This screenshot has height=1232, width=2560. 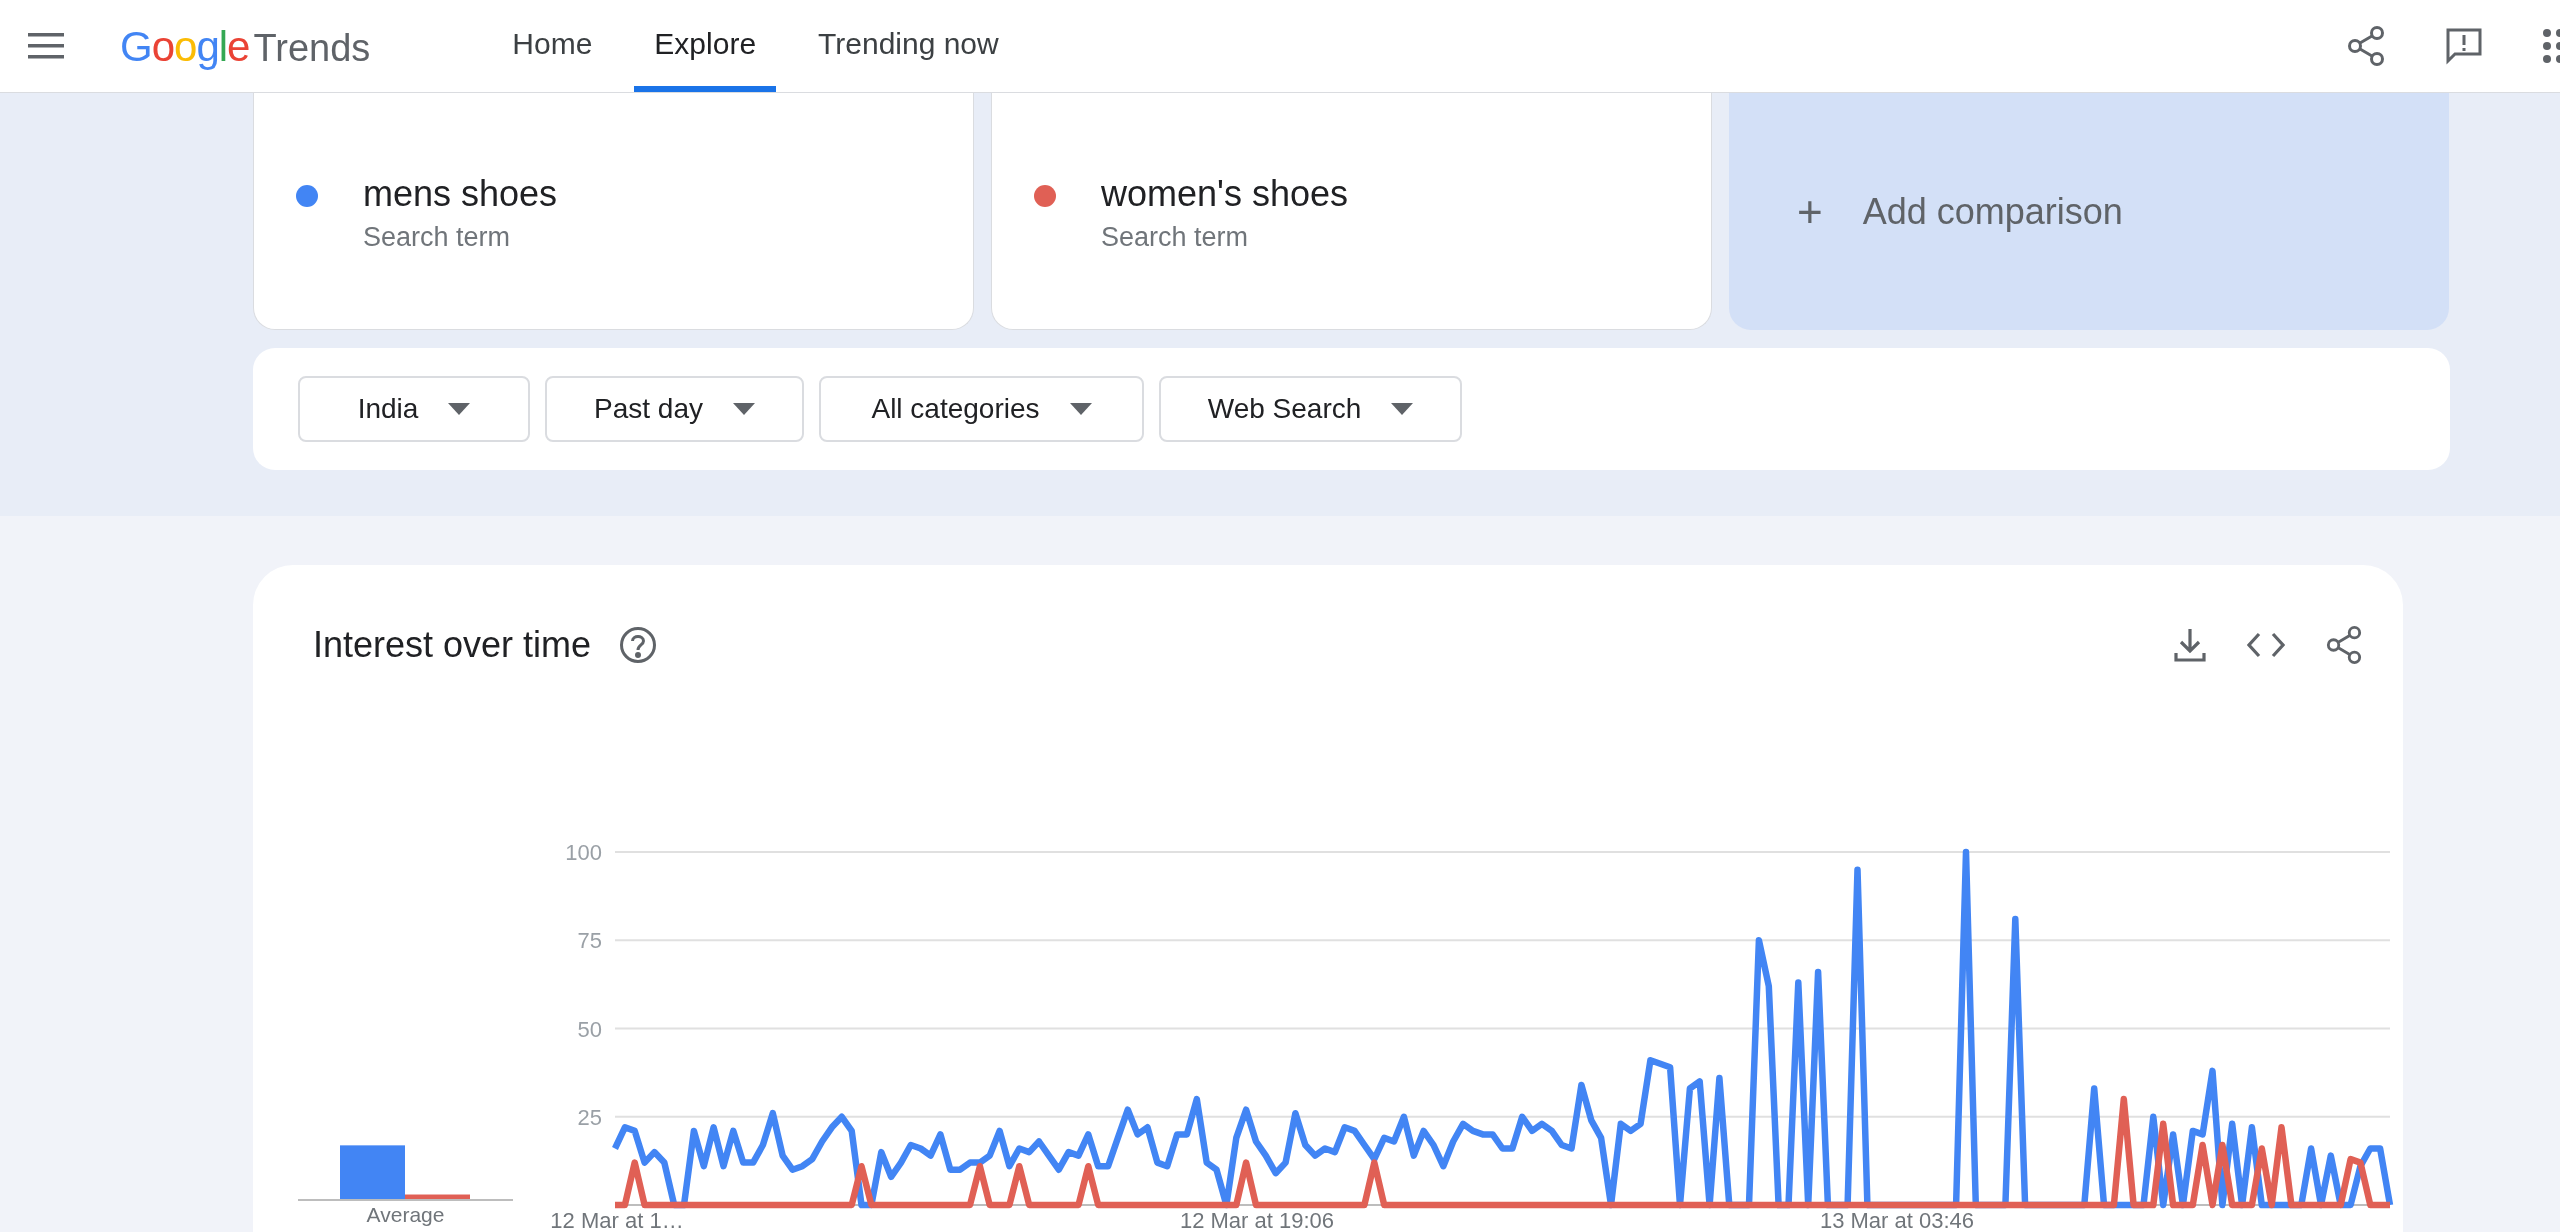 I want to click on menu-icon, so click(x=46, y=46).